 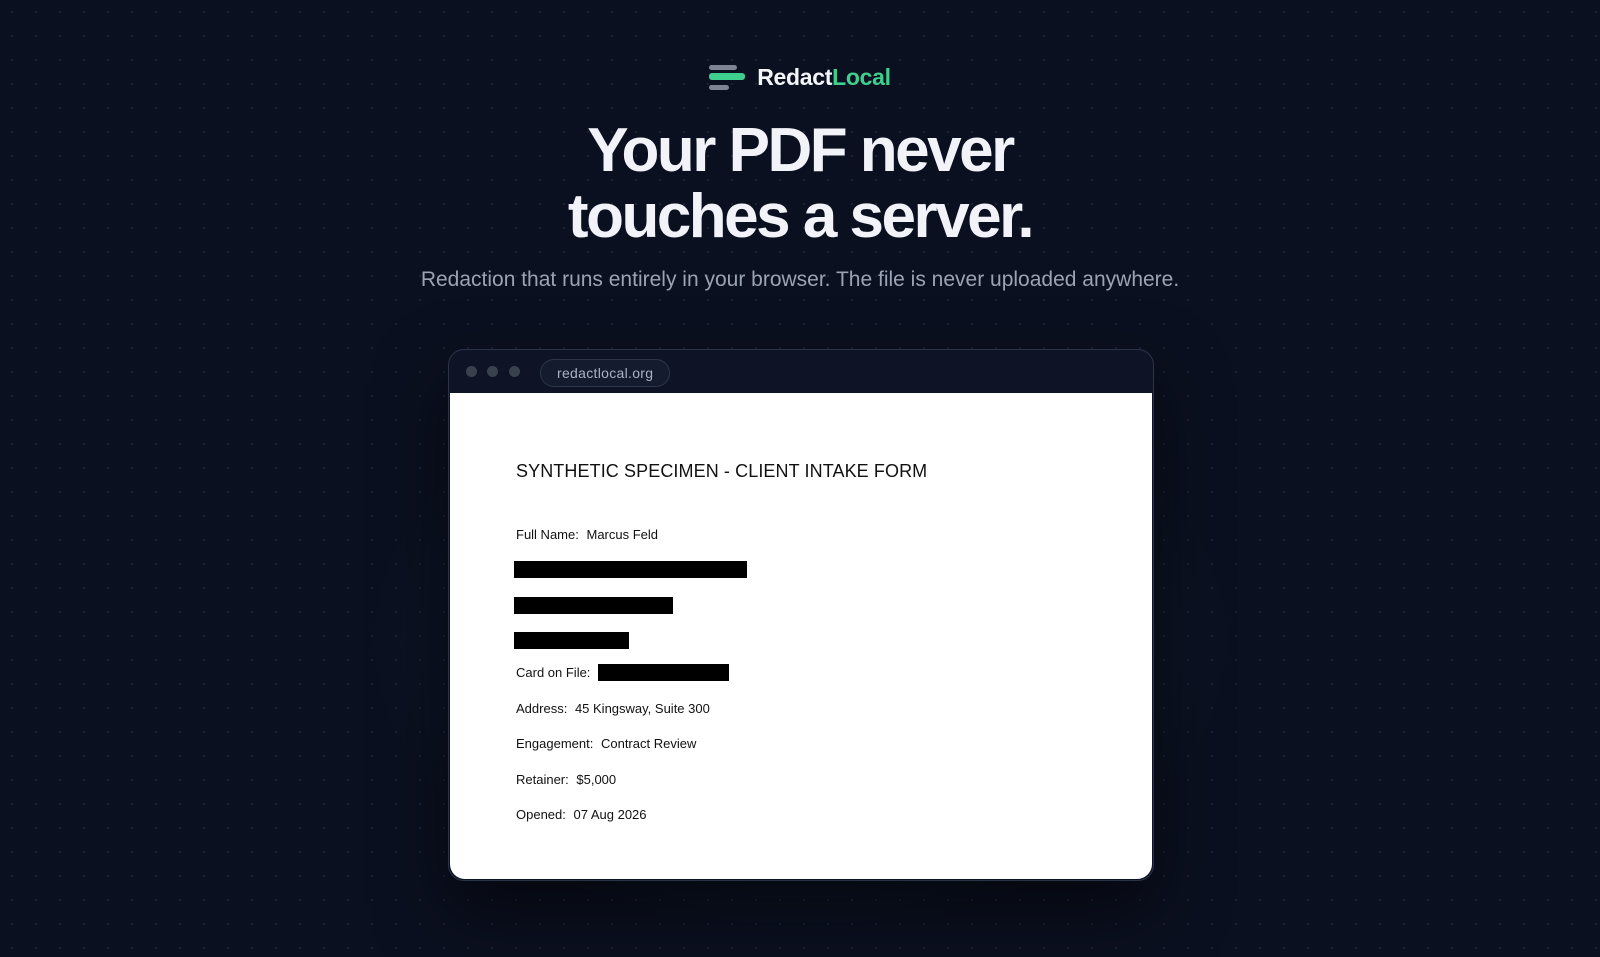 I want to click on brand-name: RedactLocal, so click(x=824, y=77).